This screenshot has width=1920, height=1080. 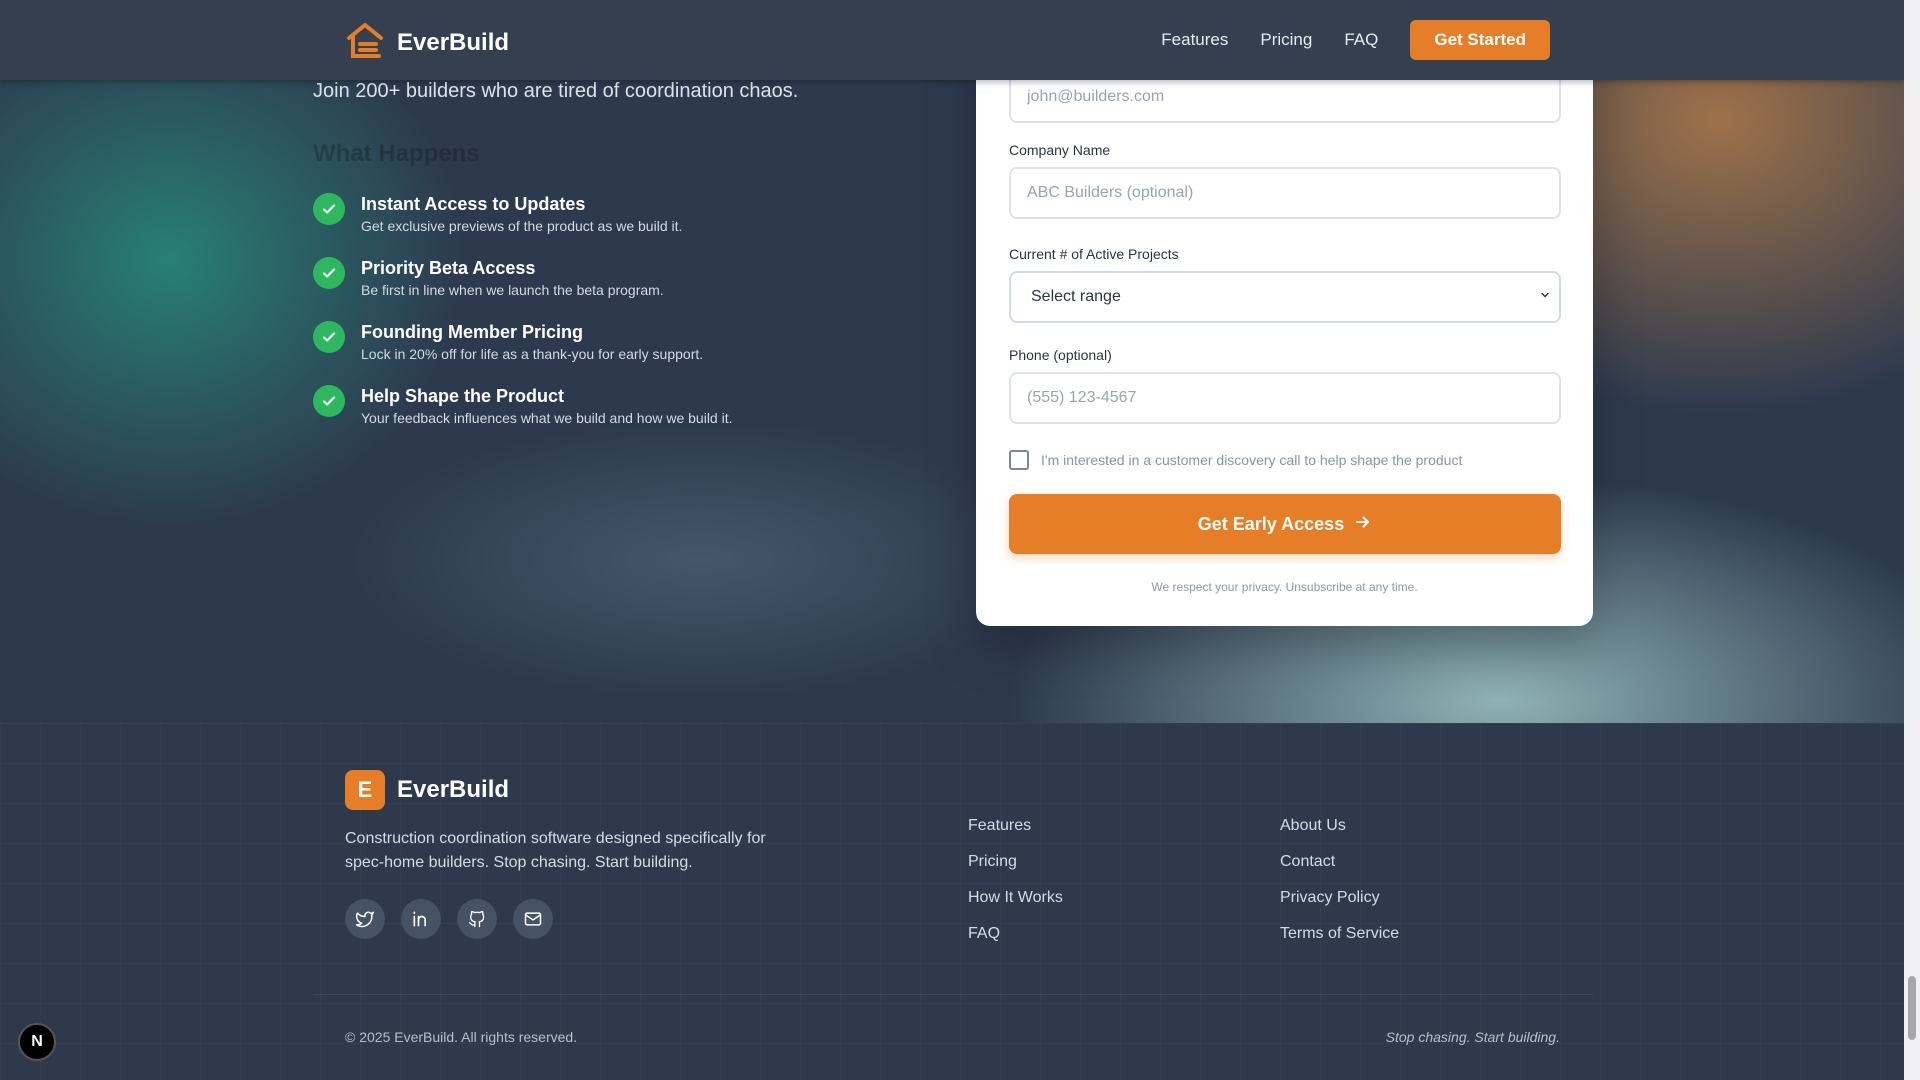 I want to click on twitter-icon, so click(x=365, y=919).